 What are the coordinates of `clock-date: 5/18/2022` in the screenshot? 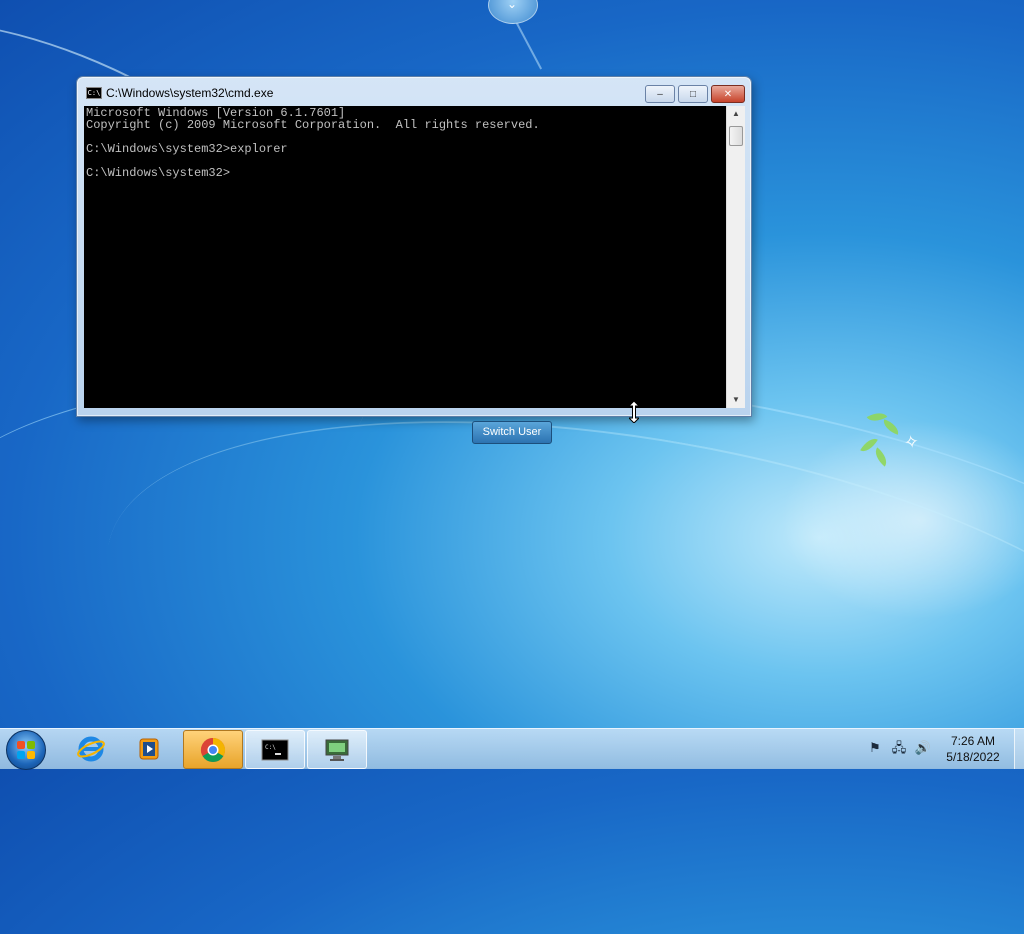 It's located at (973, 757).